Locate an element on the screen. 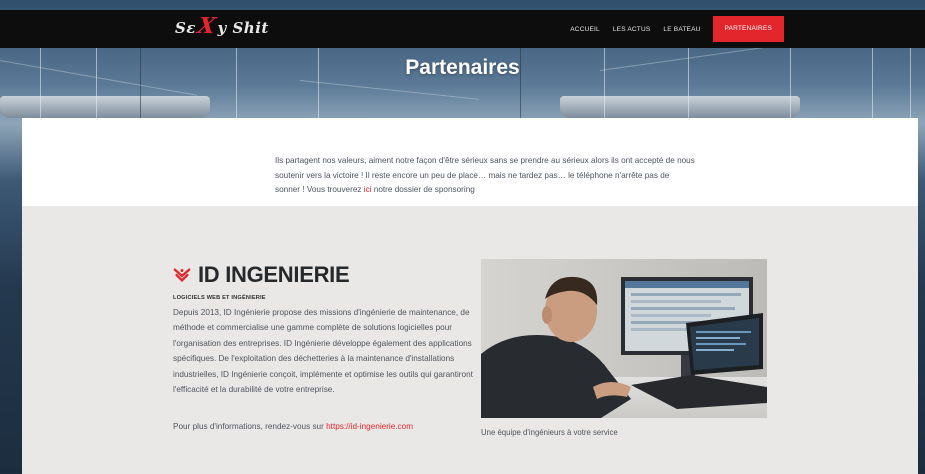  logo-text-left: Sɛ is located at coordinates (185, 28).